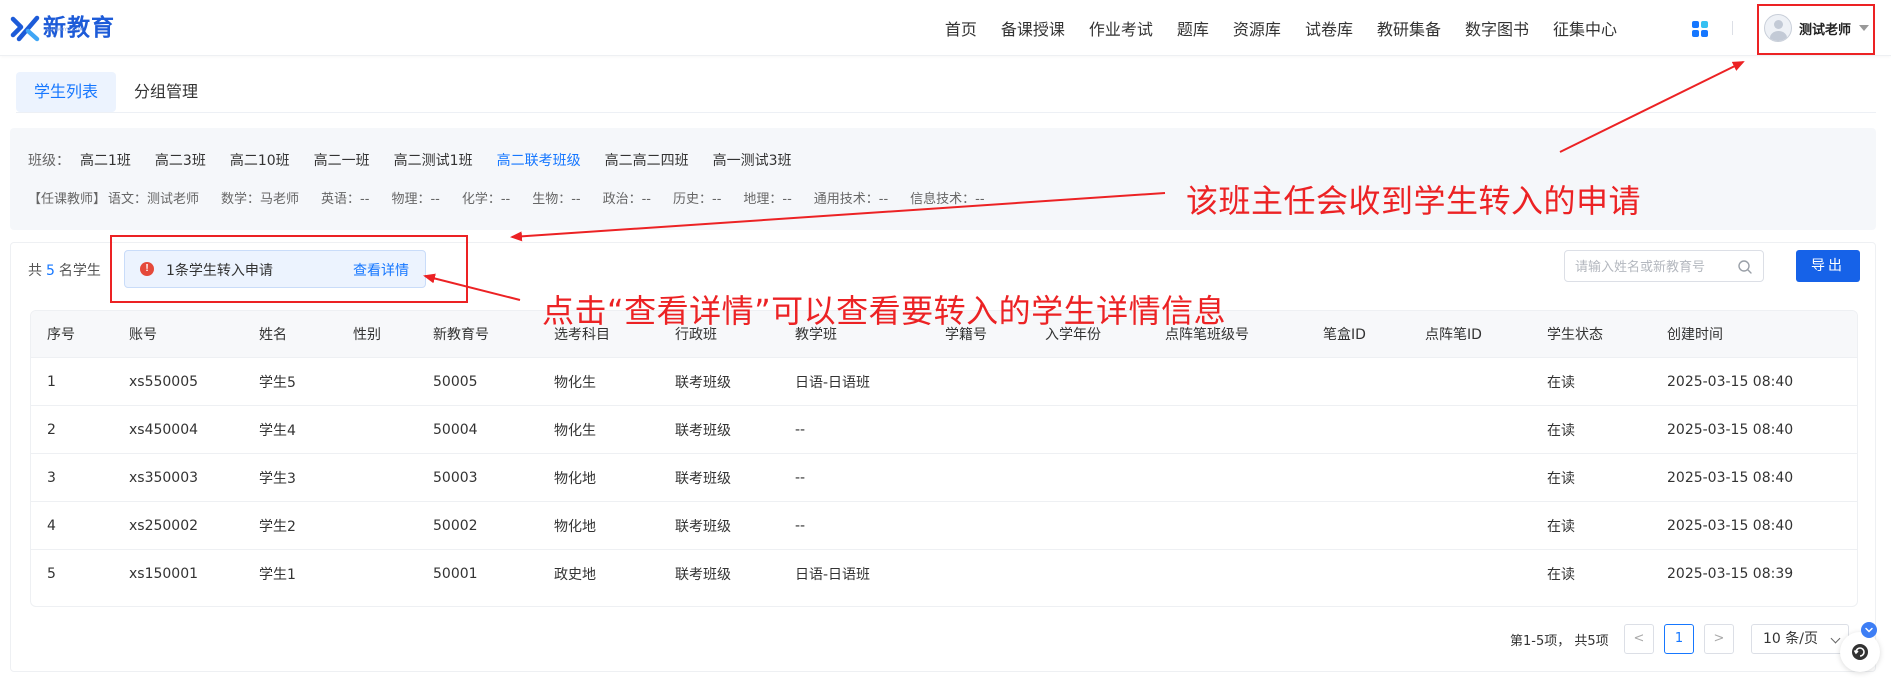 This screenshot has height=680, width=1891. I want to click on class-item: 高二测试1班, so click(433, 160).